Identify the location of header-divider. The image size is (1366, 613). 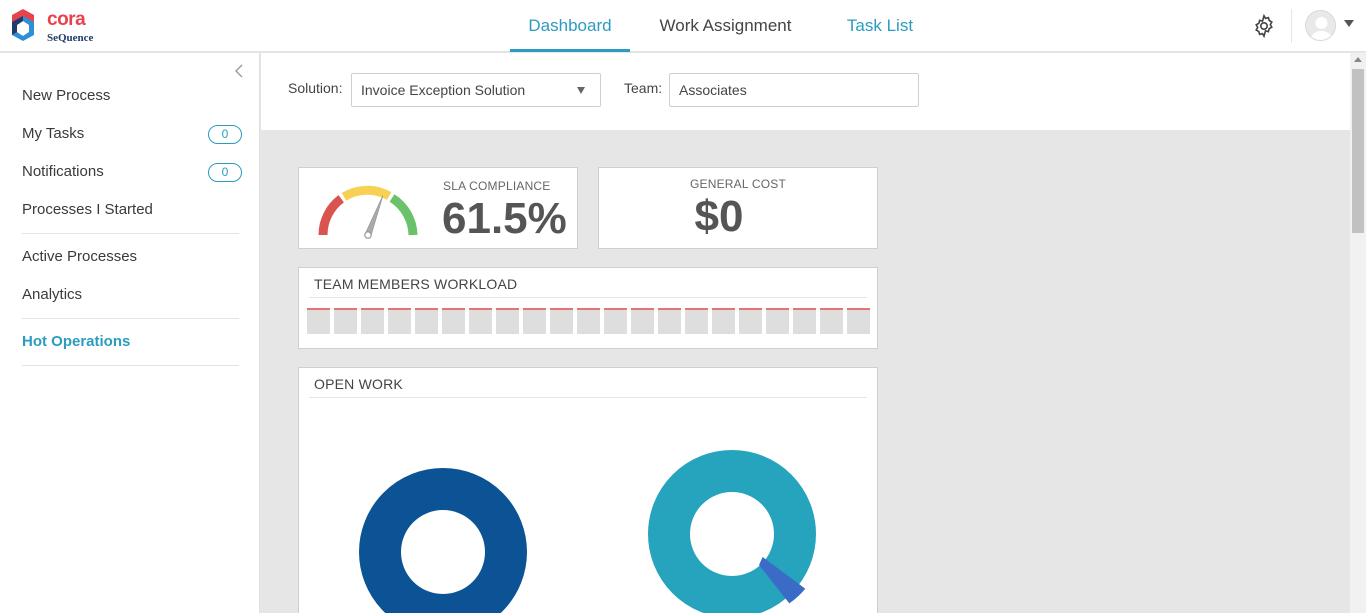
(1291, 26).